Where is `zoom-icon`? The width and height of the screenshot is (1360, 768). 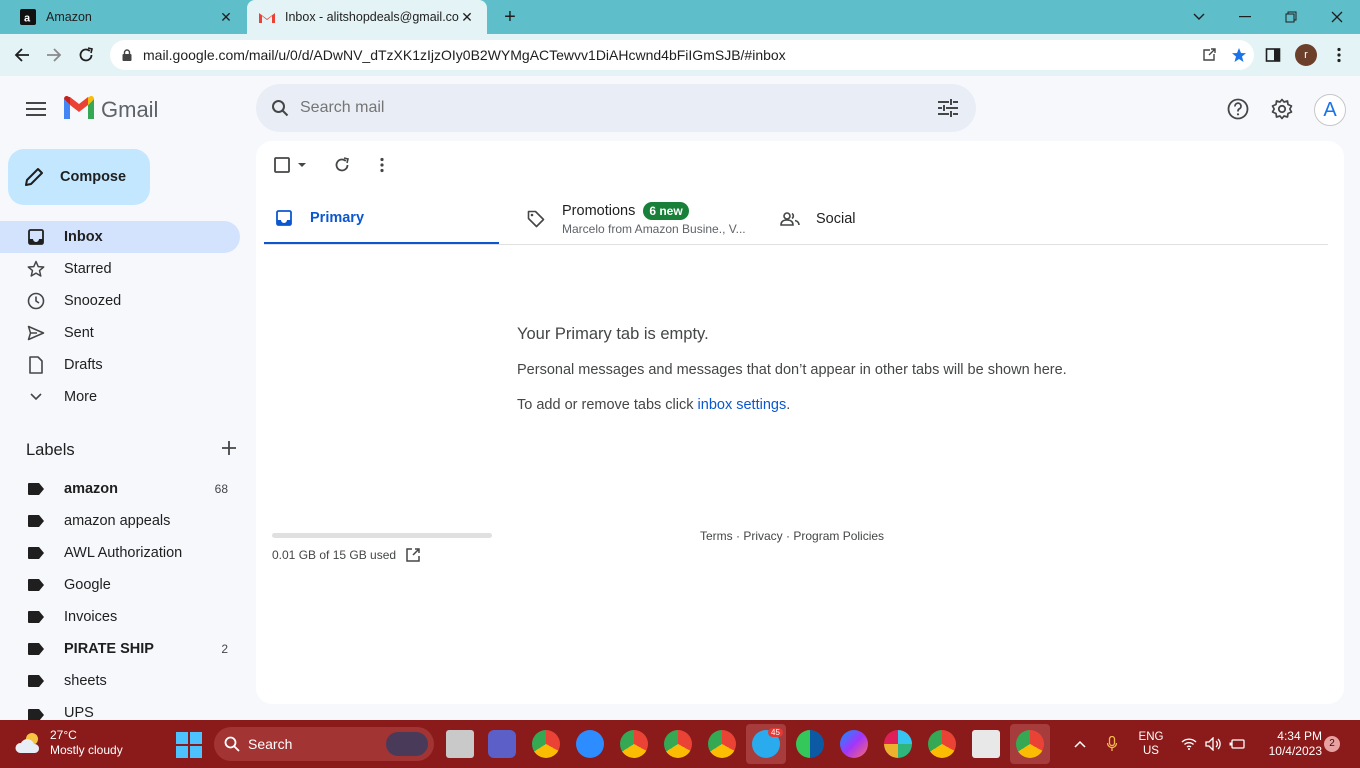
zoom-icon is located at coordinates (590, 744).